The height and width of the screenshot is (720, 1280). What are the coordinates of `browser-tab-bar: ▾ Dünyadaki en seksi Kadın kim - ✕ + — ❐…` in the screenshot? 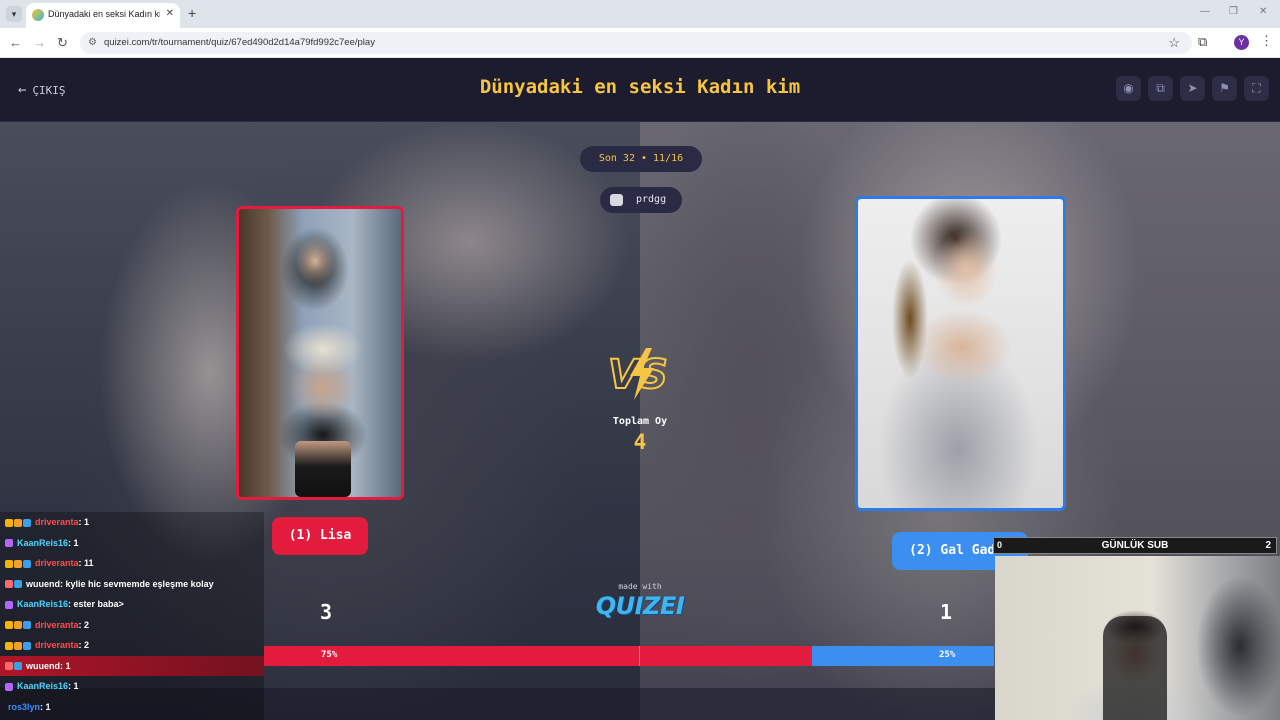 It's located at (640, 14).